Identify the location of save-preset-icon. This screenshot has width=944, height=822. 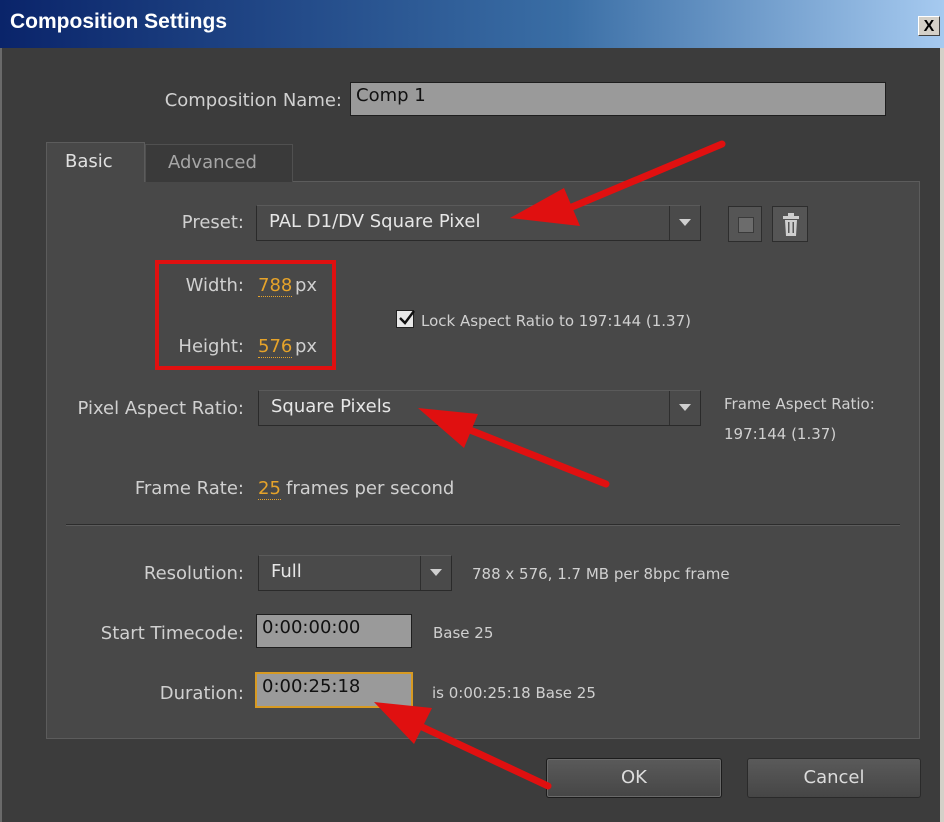
(746, 225).